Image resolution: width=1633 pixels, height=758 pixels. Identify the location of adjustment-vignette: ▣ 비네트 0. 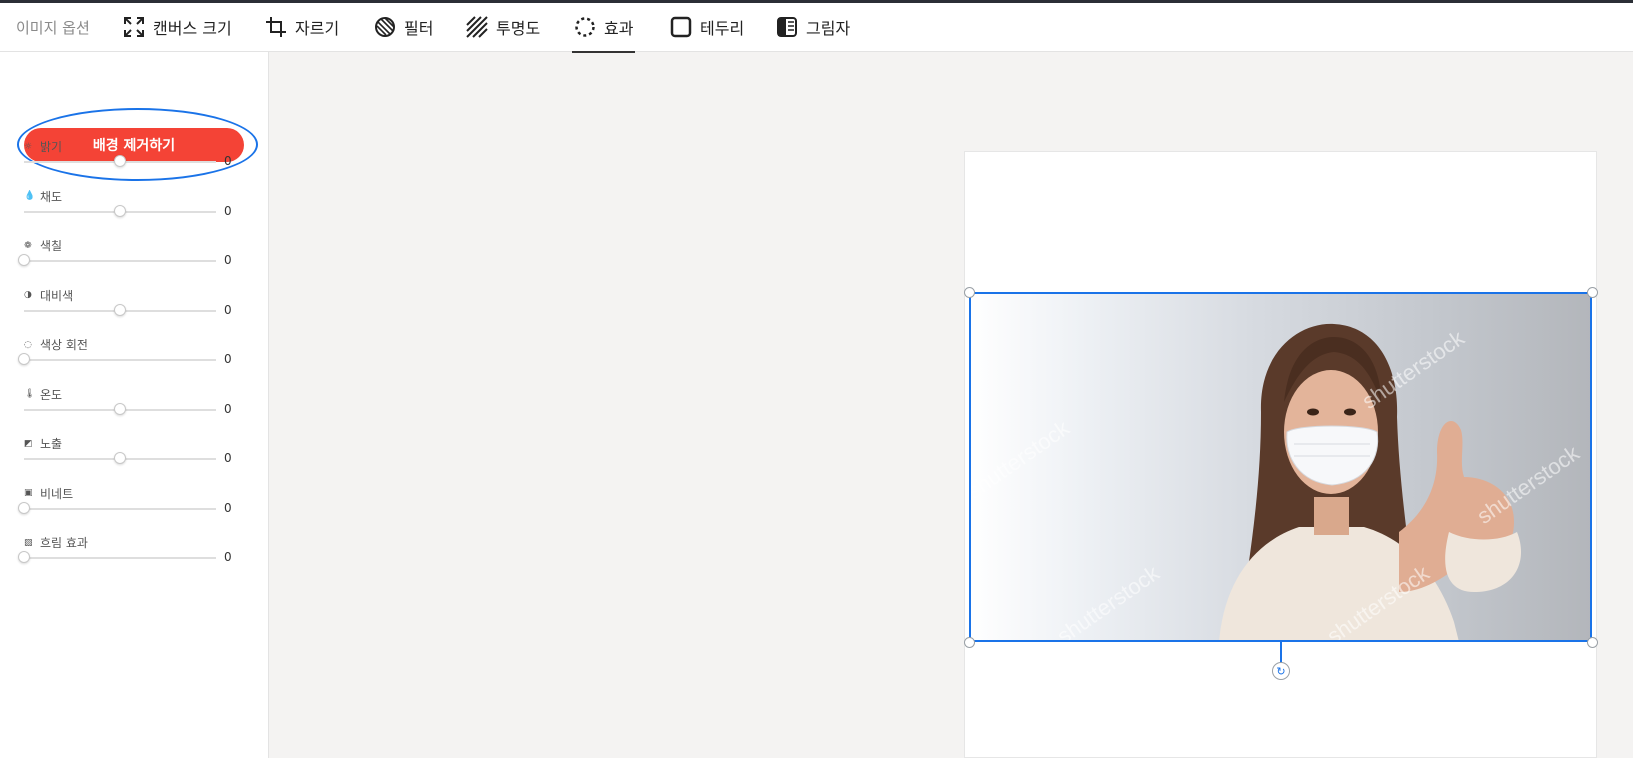
(134, 509).